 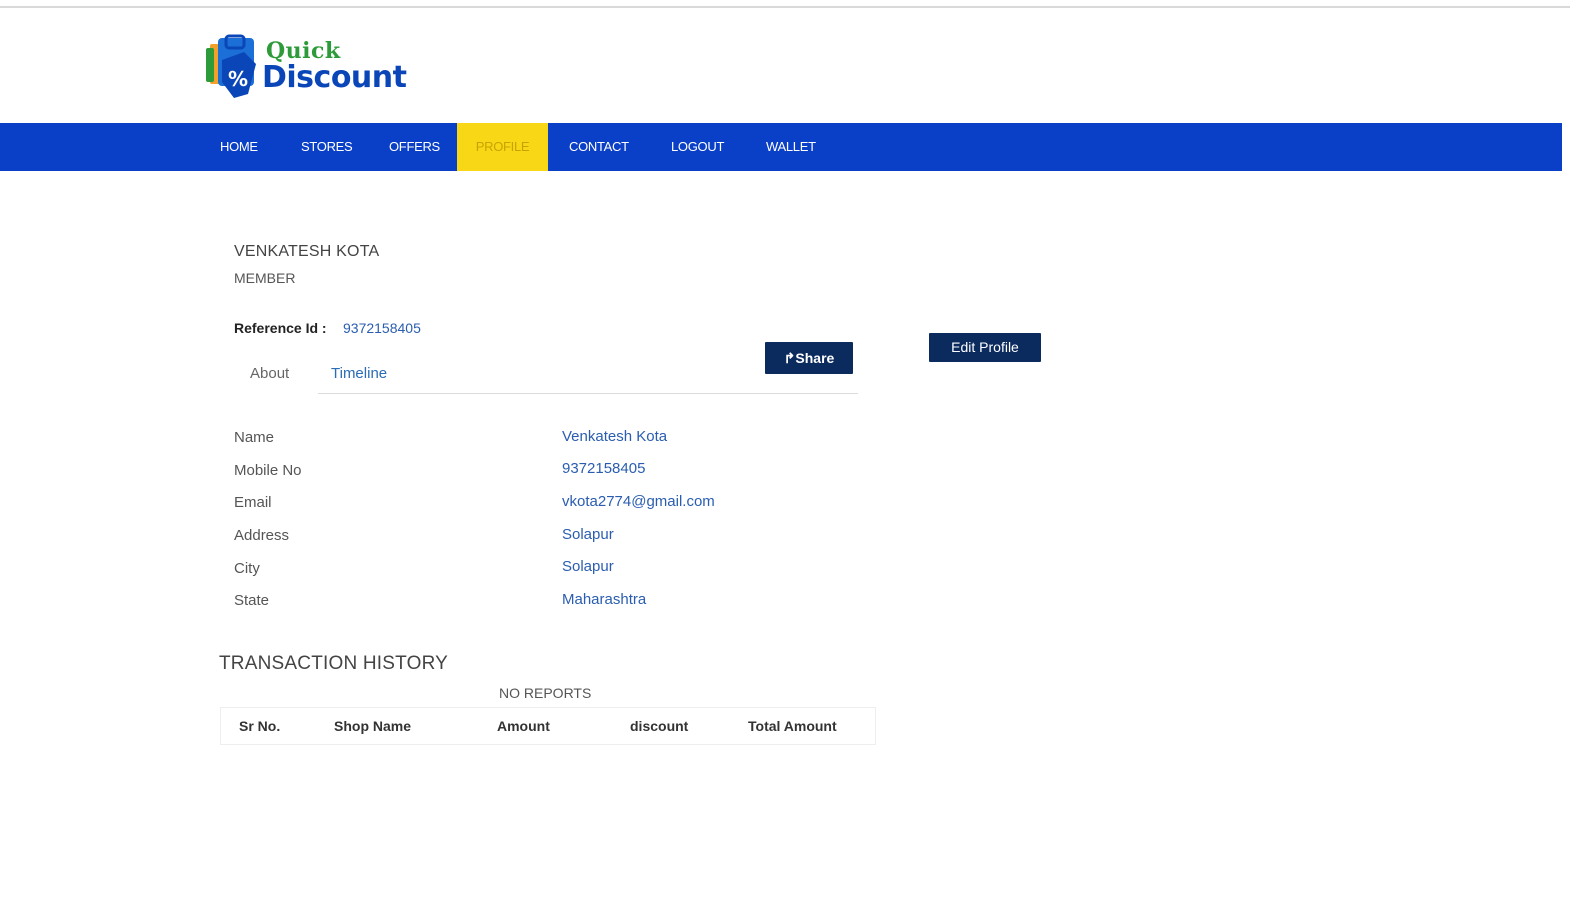 I want to click on field-label-name: Name, so click(x=254, y=437).